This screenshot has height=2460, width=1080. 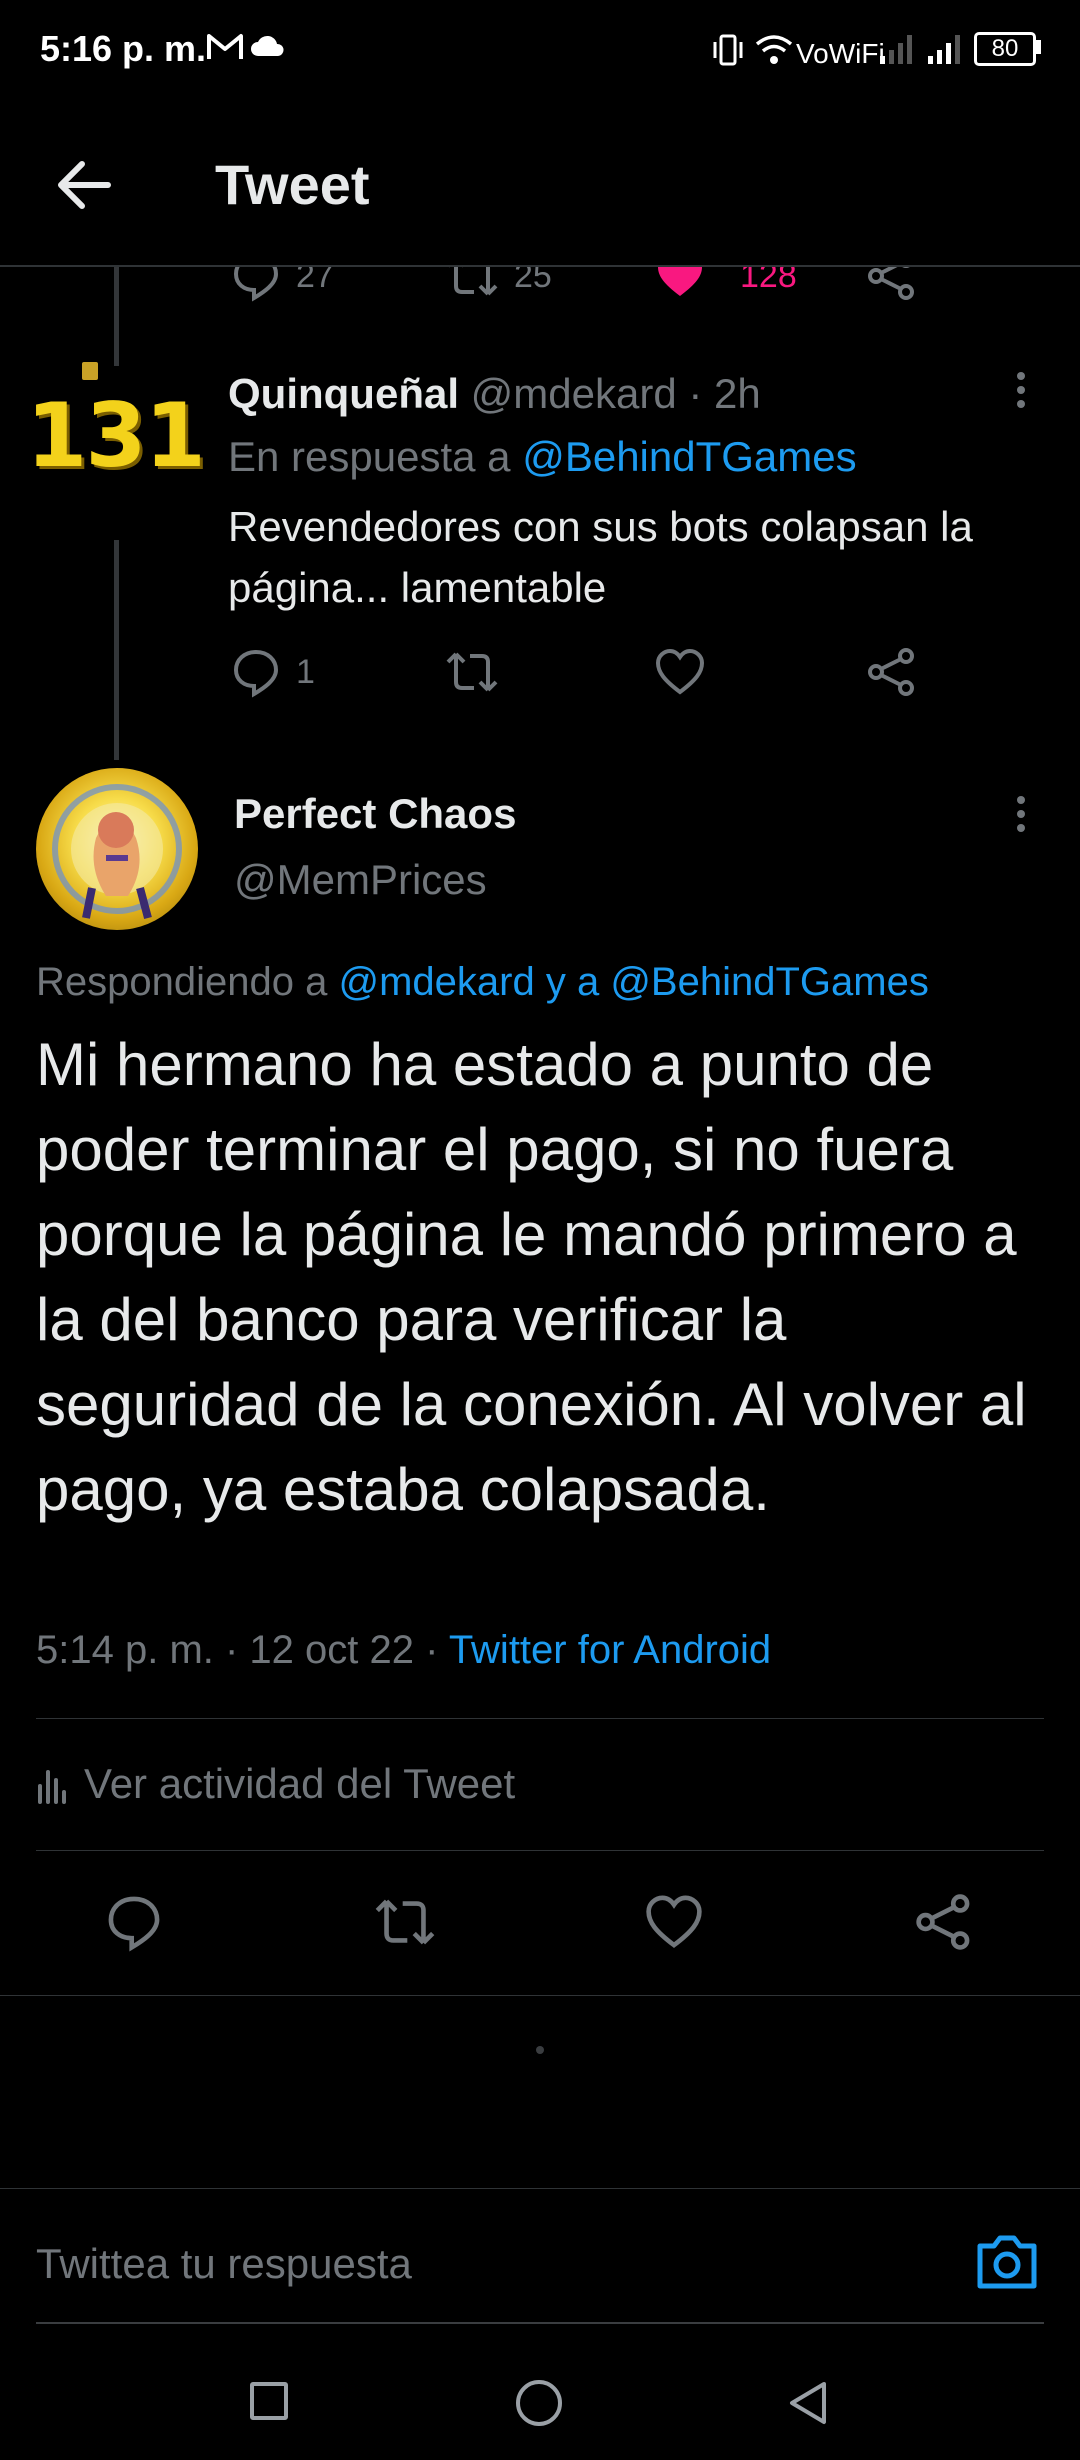 I want to click on reply-like-button, so click(x=680, y=672).